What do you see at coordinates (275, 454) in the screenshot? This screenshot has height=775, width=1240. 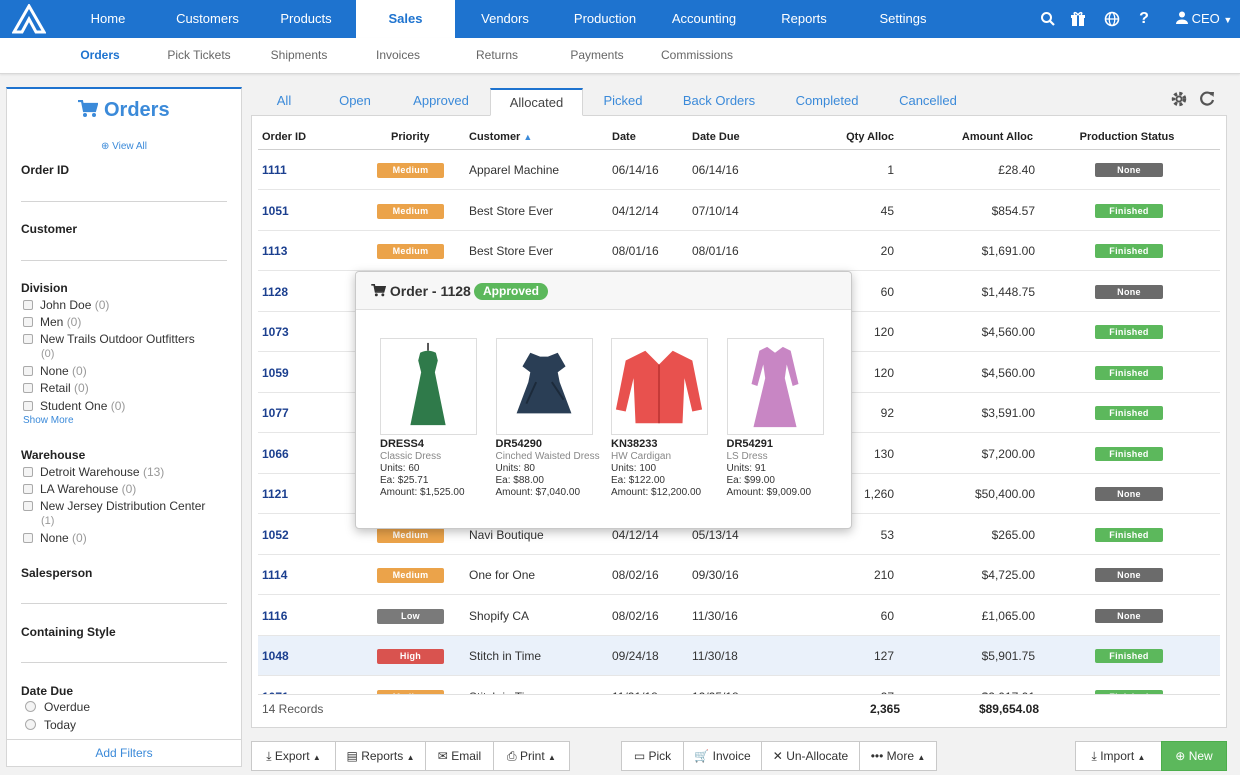 I see `order-id-link: 1066` at bounding box center [275, 454].